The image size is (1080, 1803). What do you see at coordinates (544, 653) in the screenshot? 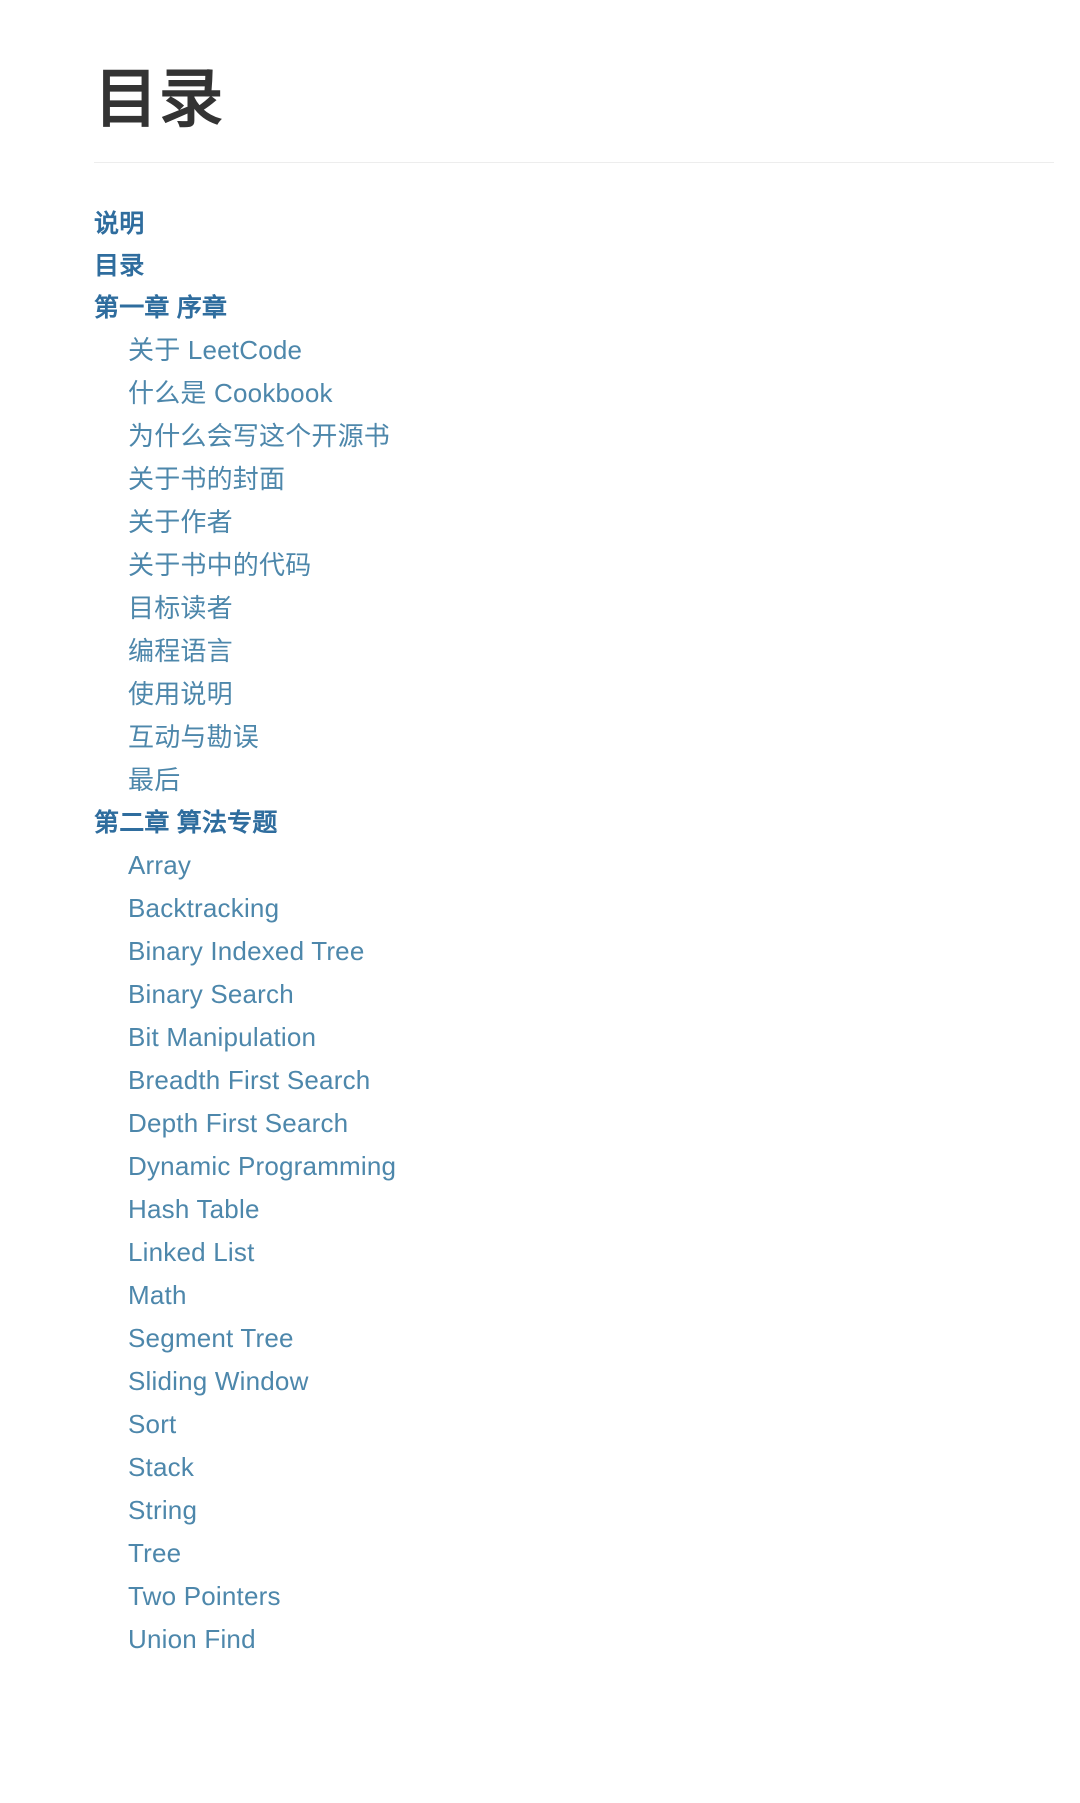
I see `toc-entry: 编程语言` at bounding box center [544, 653].